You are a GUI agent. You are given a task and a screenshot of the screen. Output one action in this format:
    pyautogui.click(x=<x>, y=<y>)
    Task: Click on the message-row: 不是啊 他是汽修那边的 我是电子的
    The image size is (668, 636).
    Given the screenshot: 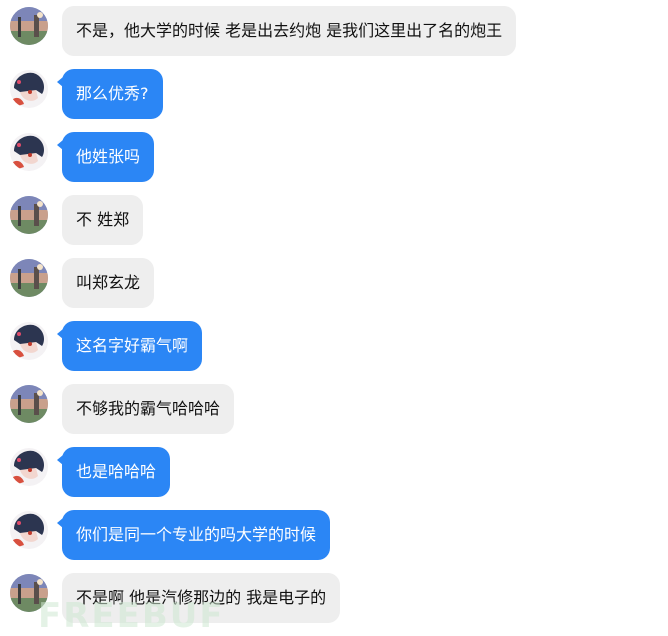 What is the action you would take?
    pyautogui.click(x=334, y=599)
    